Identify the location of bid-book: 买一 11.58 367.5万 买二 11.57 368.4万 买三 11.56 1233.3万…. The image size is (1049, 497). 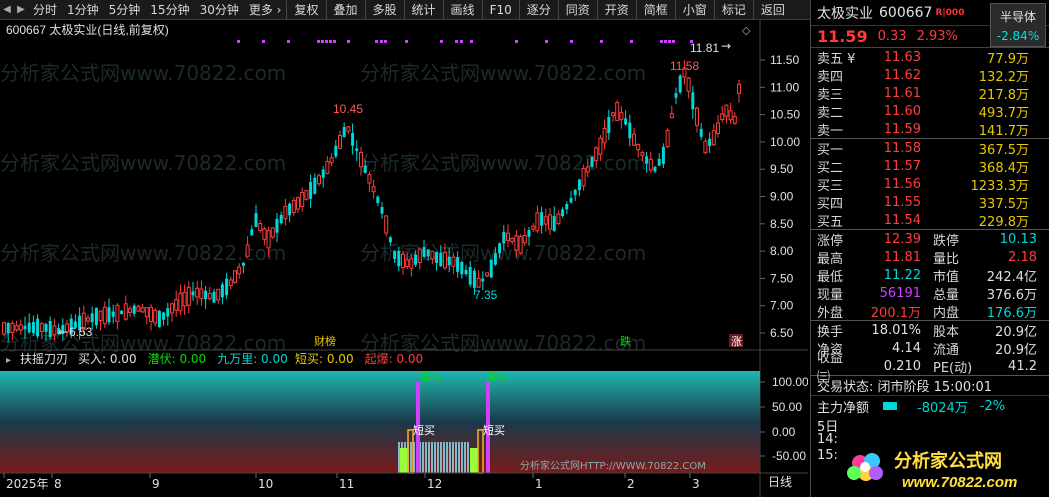
(930, 184).